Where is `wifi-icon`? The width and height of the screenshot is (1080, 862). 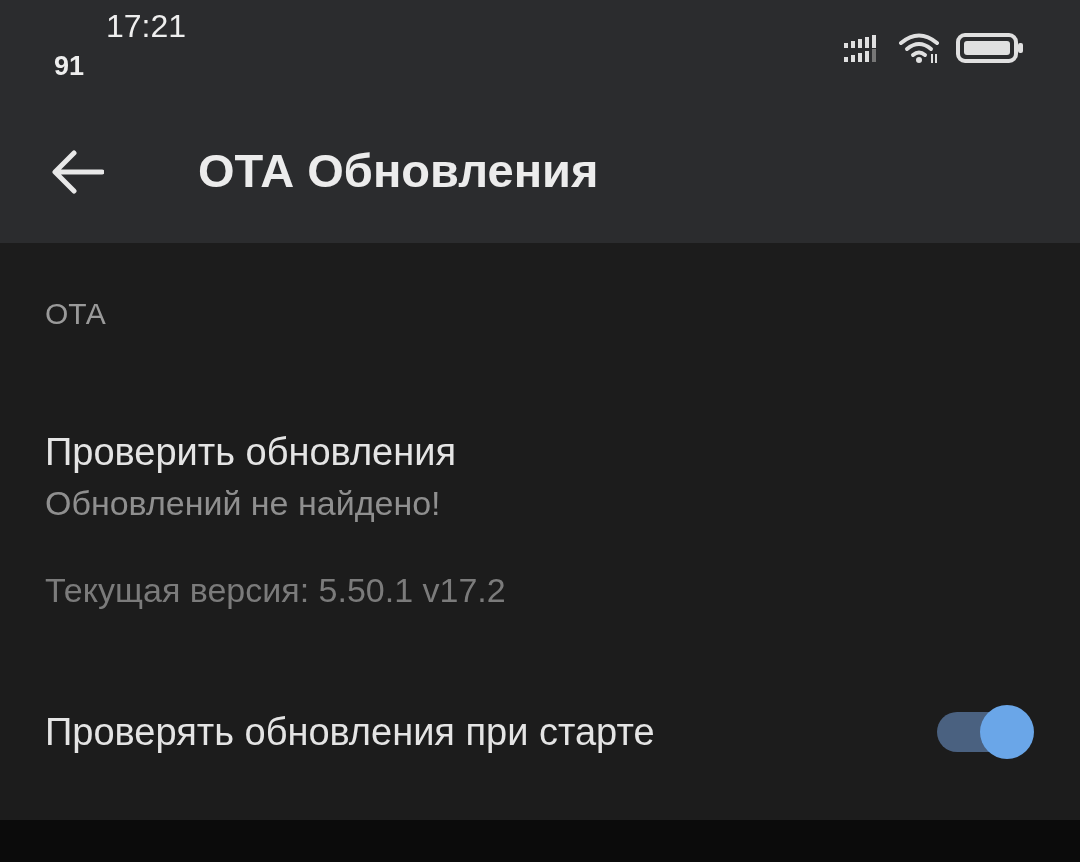 wifi-icon is located at coordinates (920, 48).